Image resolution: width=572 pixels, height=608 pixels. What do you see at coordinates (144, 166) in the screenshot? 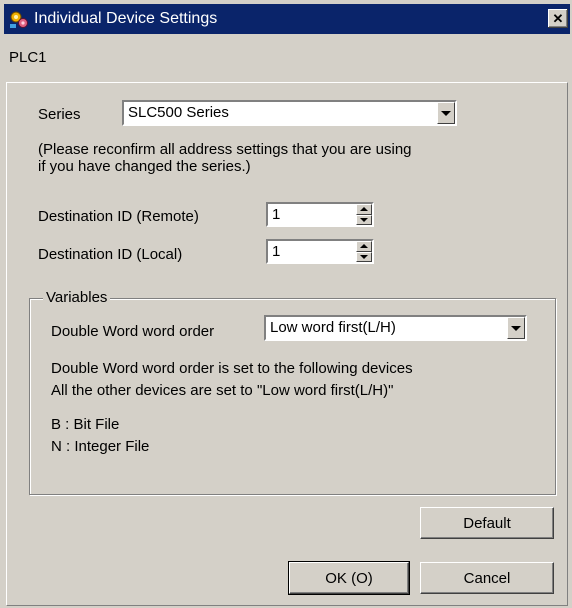
I see `series-notice-line2: if you have changed the series.)` at bounding box center [144, 166].